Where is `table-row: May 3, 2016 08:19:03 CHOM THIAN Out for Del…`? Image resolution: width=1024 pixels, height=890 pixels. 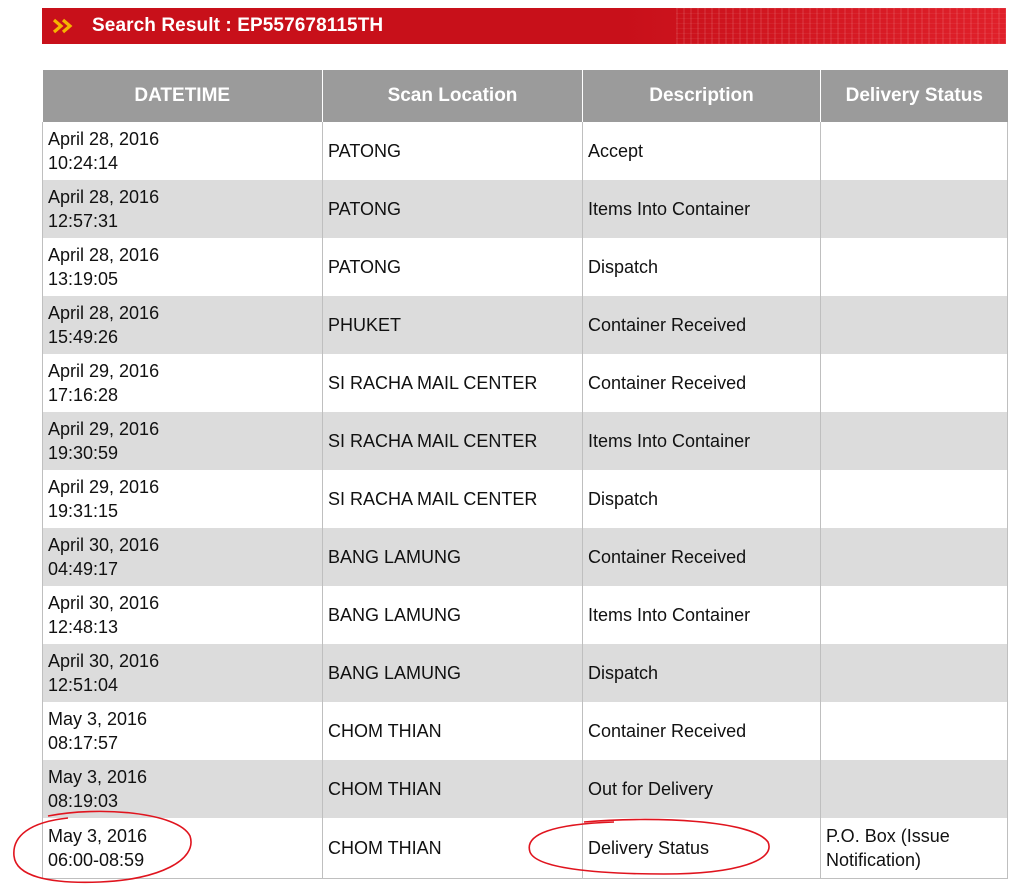 table-row: May 3, 2016 08:19:03 CHOM THIAN Out for Del… is located at coordinates (525, 789).